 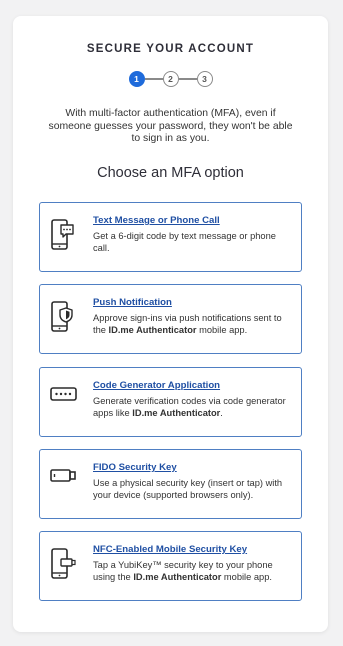 I want to click on step-2: 2, so click(x=170, y=79).